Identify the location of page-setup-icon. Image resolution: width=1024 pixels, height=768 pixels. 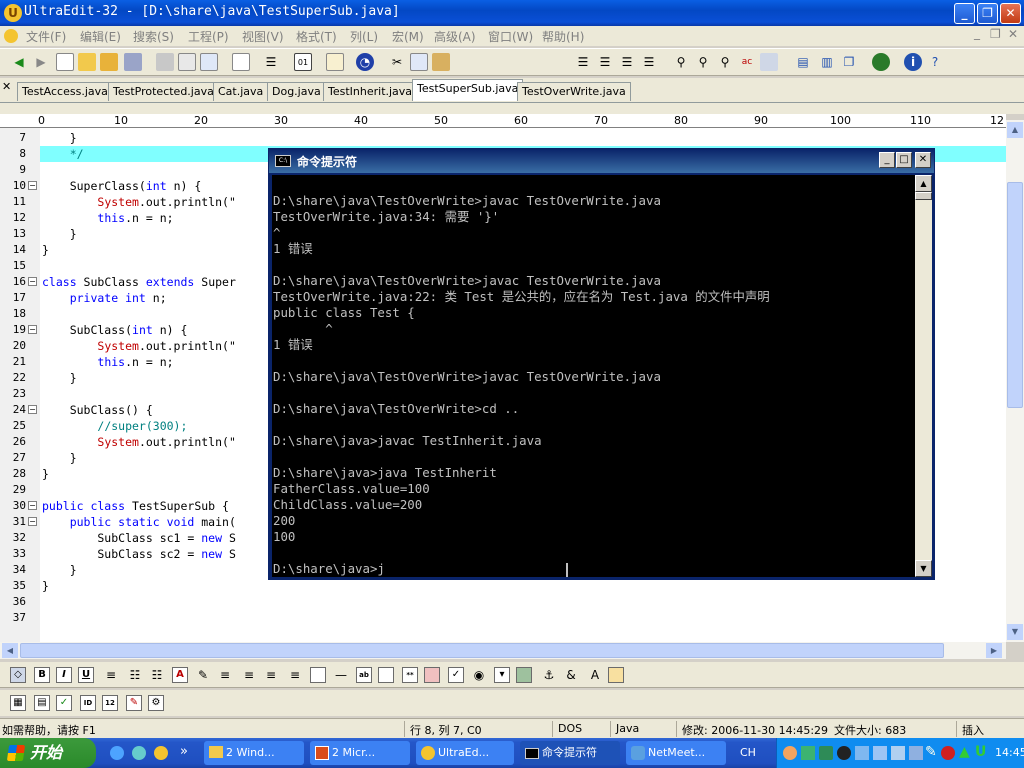
(209, 62).